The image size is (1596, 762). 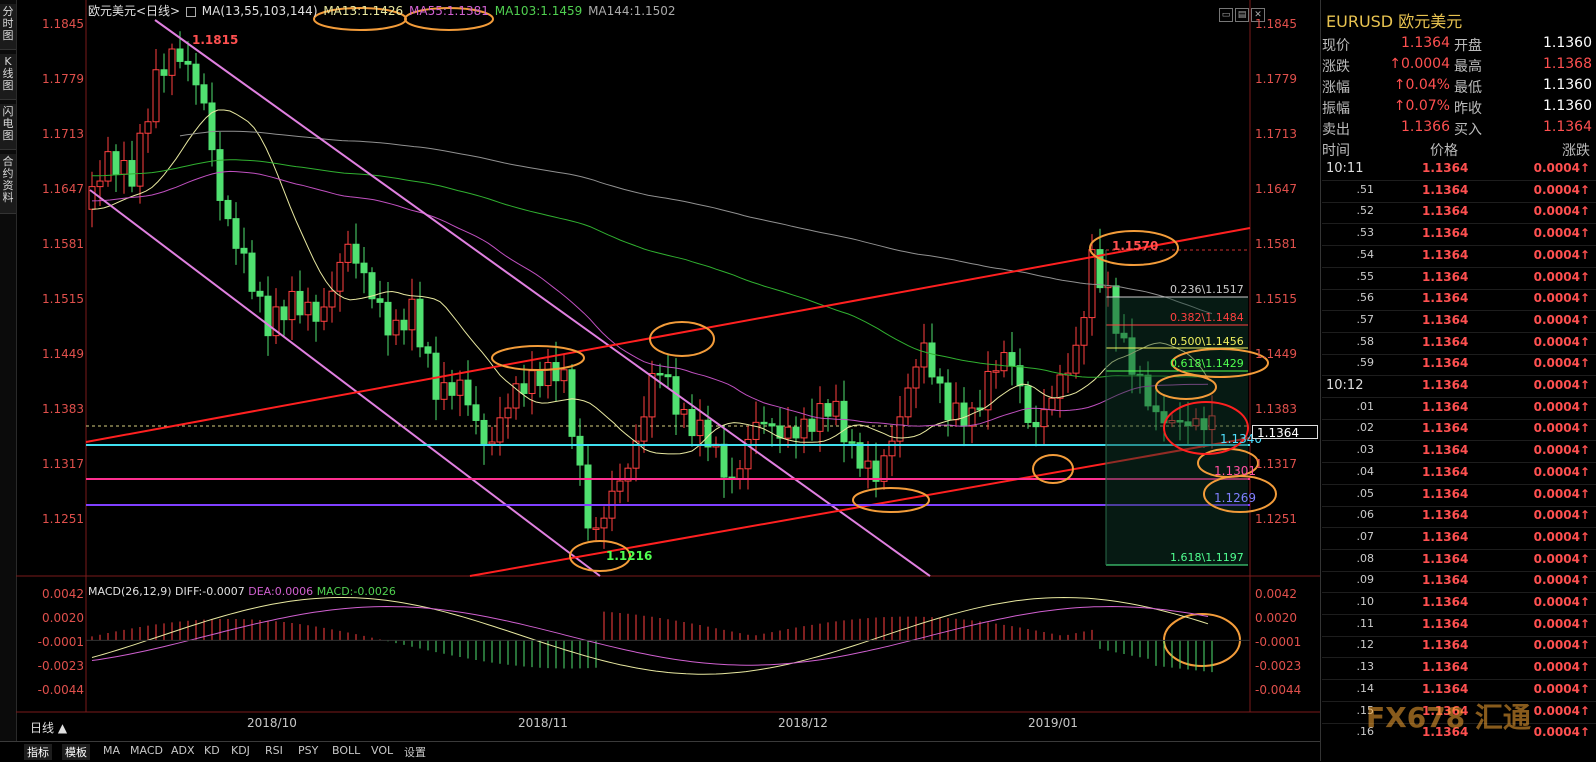 I want to click on quote-value: 1.1360, so click(x=1567, y=106).